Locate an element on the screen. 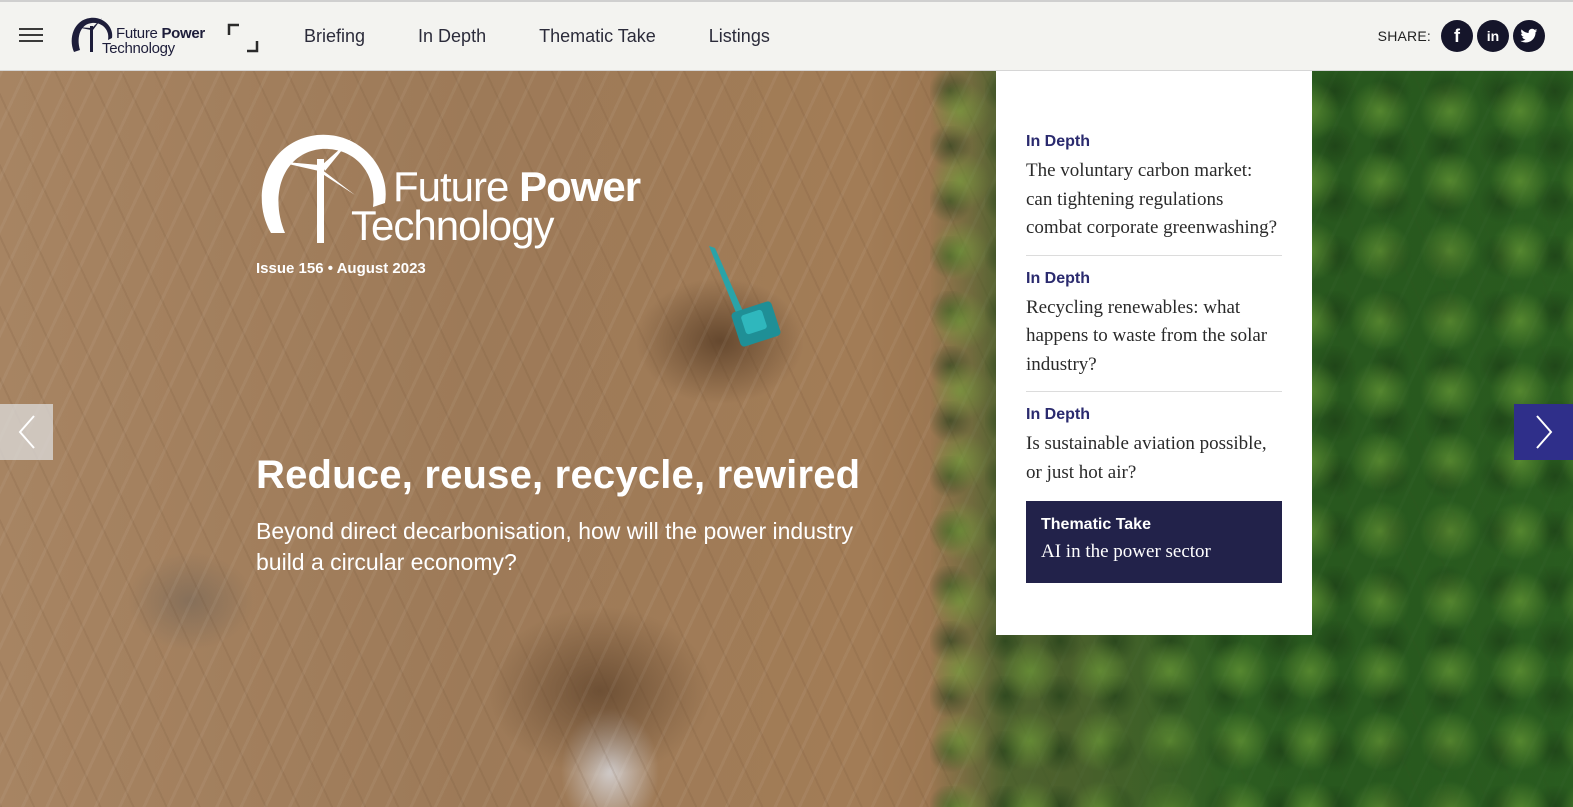 This screenshot has width=1573, height=807. linkedin-icon: in is located at coordinates (1493, 36).